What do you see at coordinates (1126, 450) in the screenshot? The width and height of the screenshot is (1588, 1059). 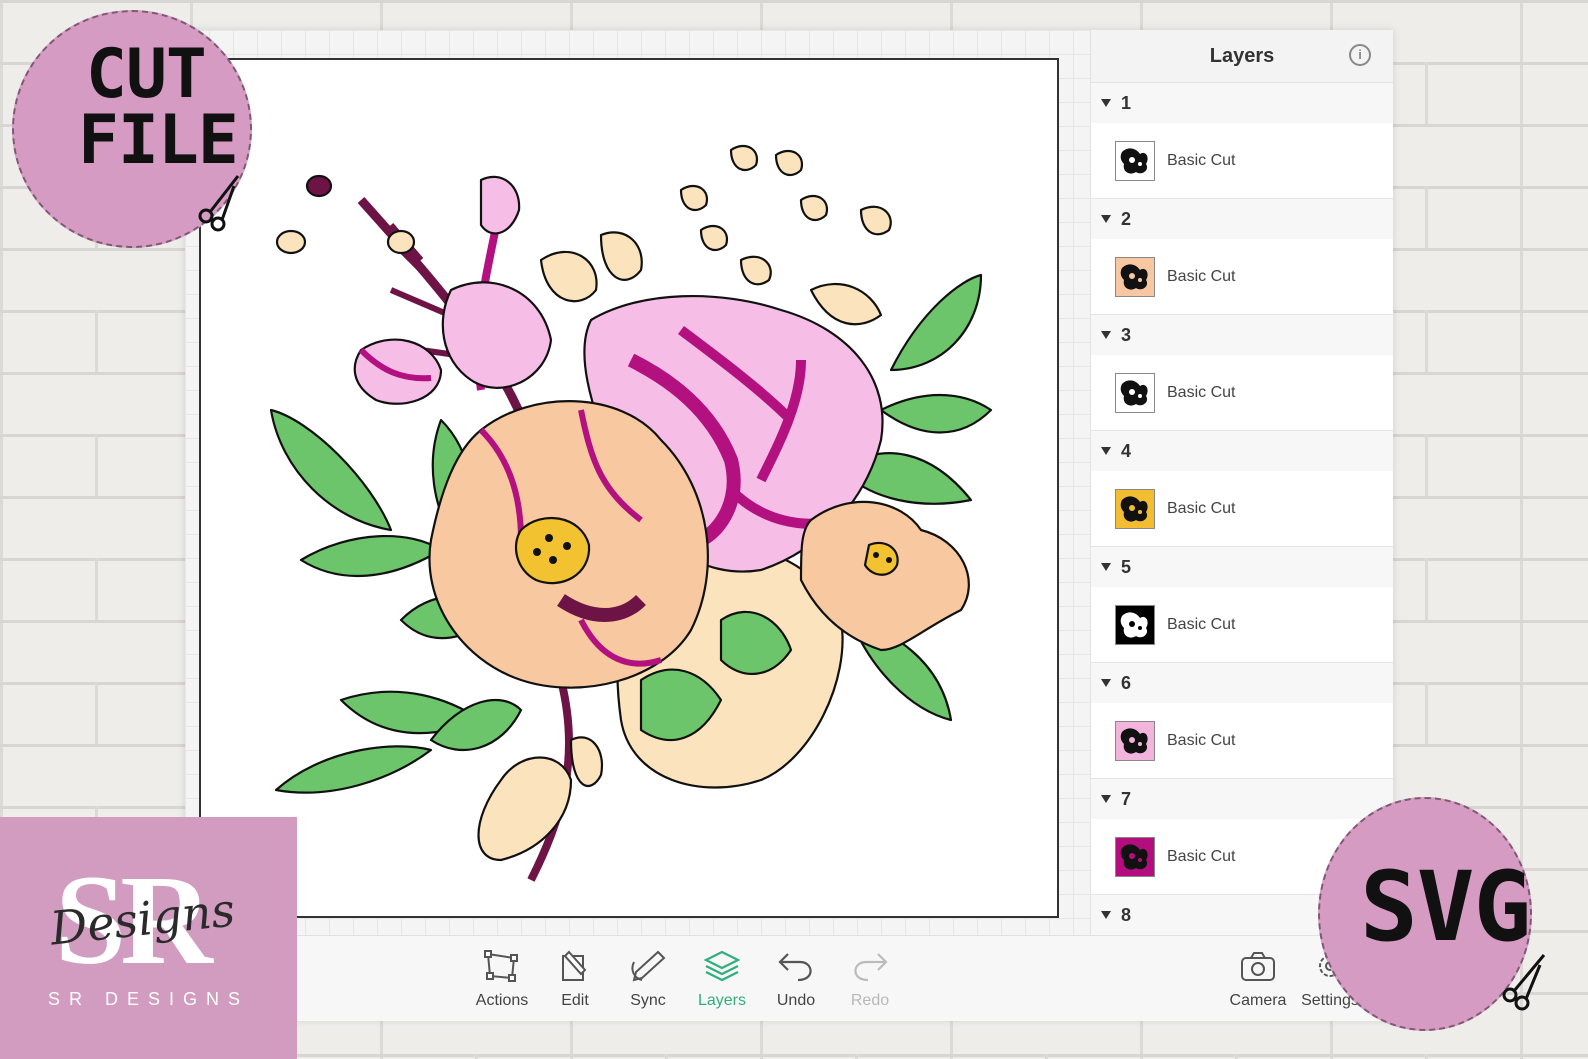 I see `layer-group-number: 4` at bounding box center [1126, 450].